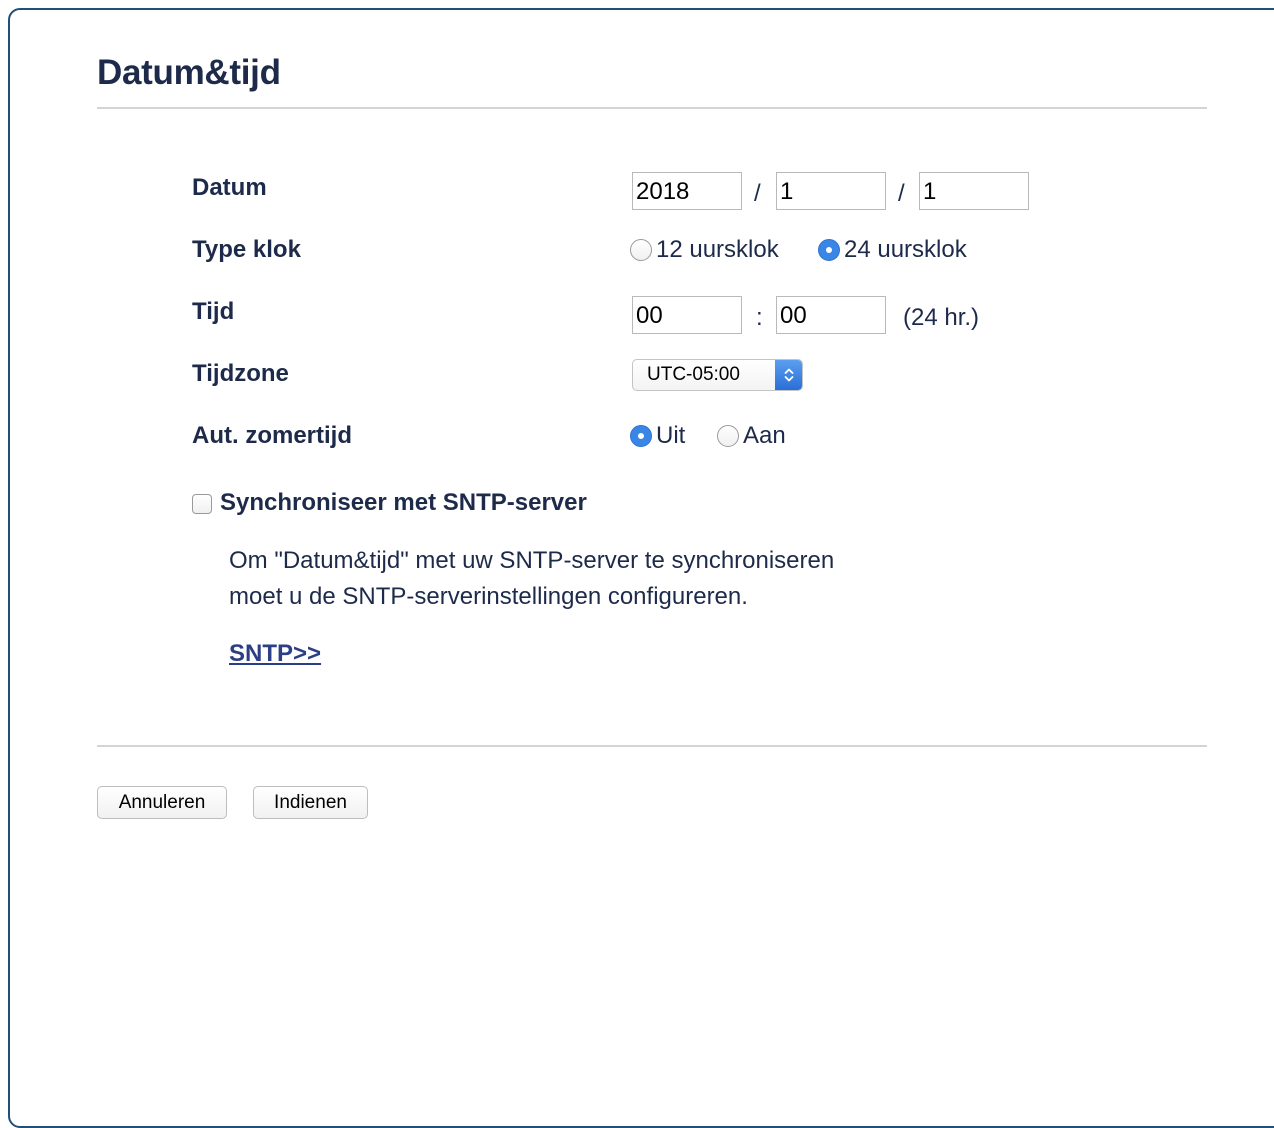 This screenshot has height=1128, width=1274. What do you see at coordinates (246, 249) in the screenshot?
I see `clock-type-label: Type klok` at bounding box center [246, 249].